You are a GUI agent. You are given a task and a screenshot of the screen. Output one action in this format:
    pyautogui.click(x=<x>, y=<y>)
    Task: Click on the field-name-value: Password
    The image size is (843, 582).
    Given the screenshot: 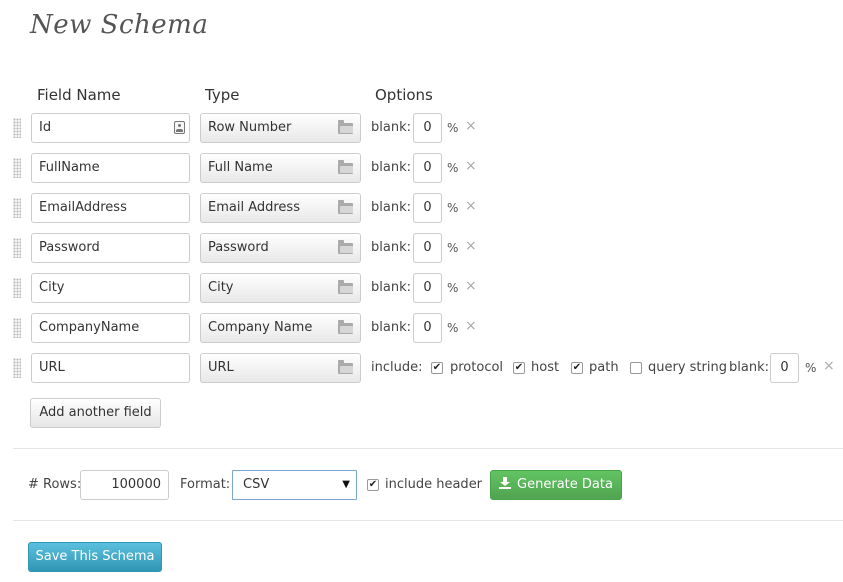 What is the action you would take?
    pyautogui.click(x=69, y=247)
    